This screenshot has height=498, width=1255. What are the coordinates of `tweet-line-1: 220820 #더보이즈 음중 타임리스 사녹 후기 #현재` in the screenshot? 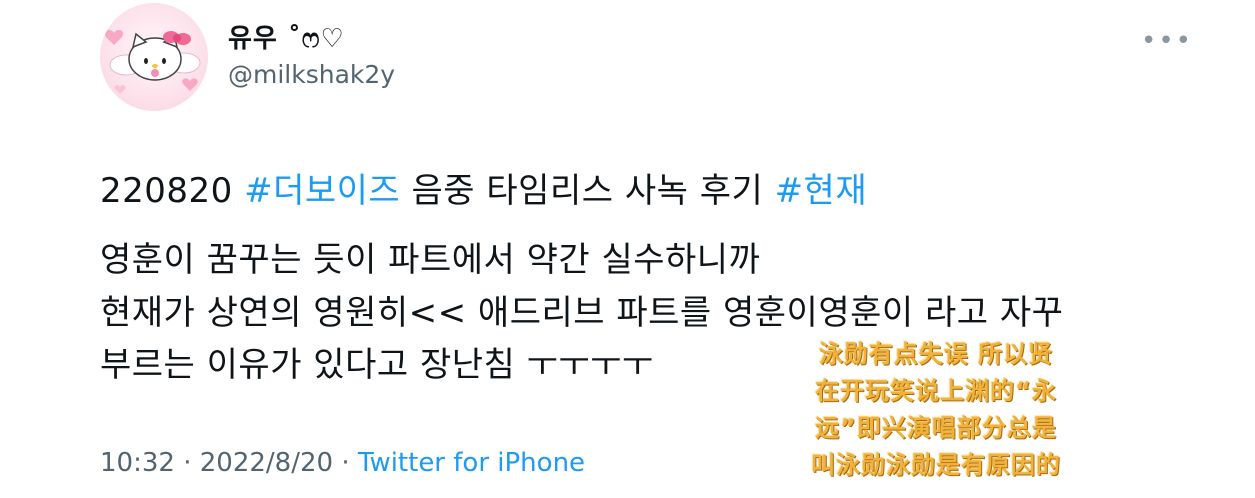 It's located at (483, 187).